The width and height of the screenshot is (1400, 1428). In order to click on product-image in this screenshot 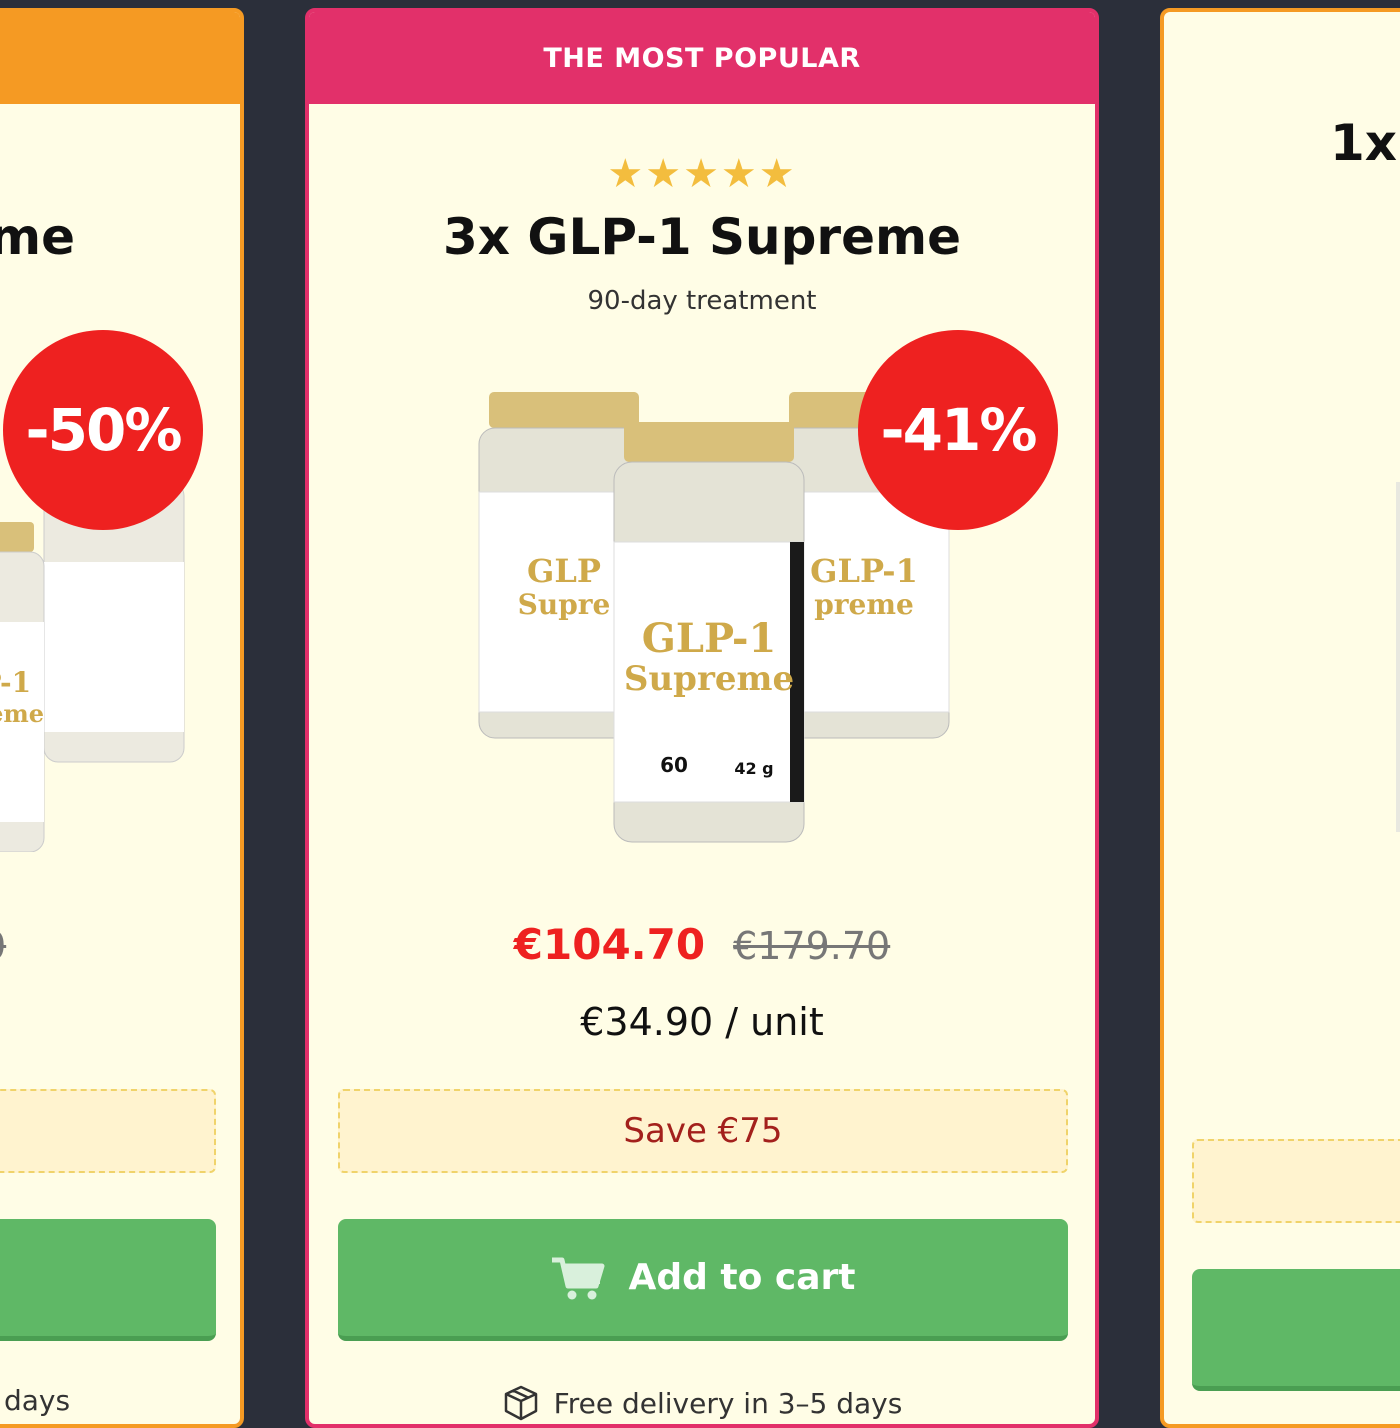, I will do `click(1398, 657)`.